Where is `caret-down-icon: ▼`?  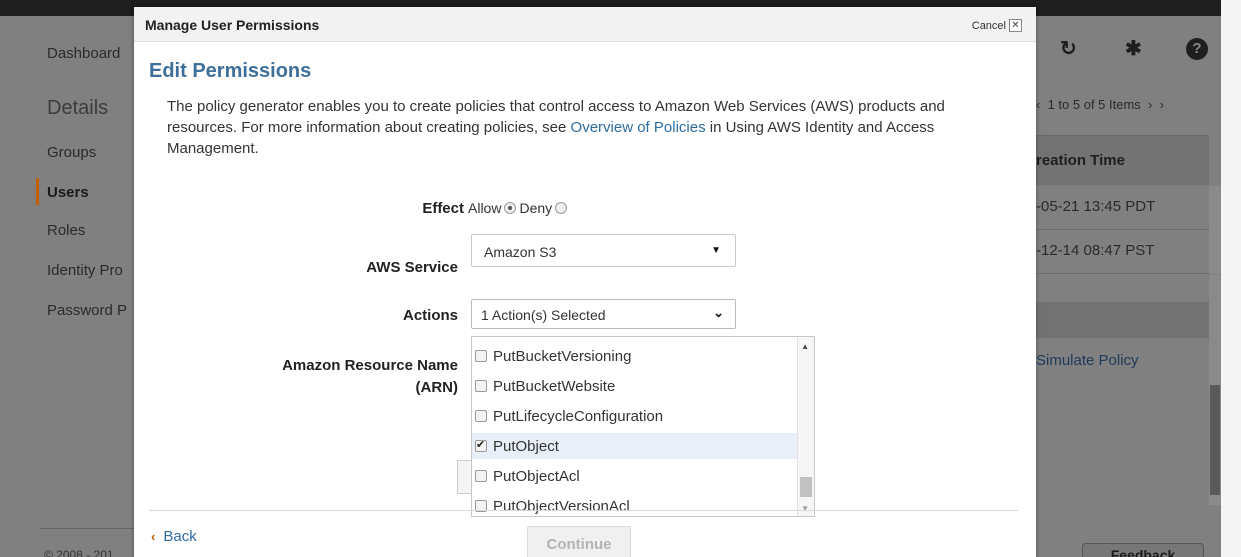 caret-down-icon: ▼ is located at coordinates (716, 250).